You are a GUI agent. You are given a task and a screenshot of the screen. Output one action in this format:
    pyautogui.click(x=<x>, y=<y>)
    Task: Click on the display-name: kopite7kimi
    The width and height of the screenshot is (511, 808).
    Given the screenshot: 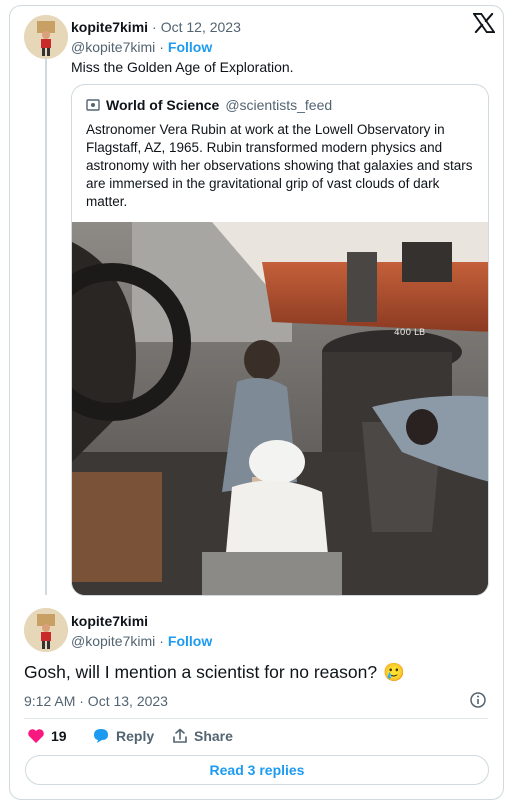 What is the action you would take?
    pyautogui.click(x=109, y=27)
    